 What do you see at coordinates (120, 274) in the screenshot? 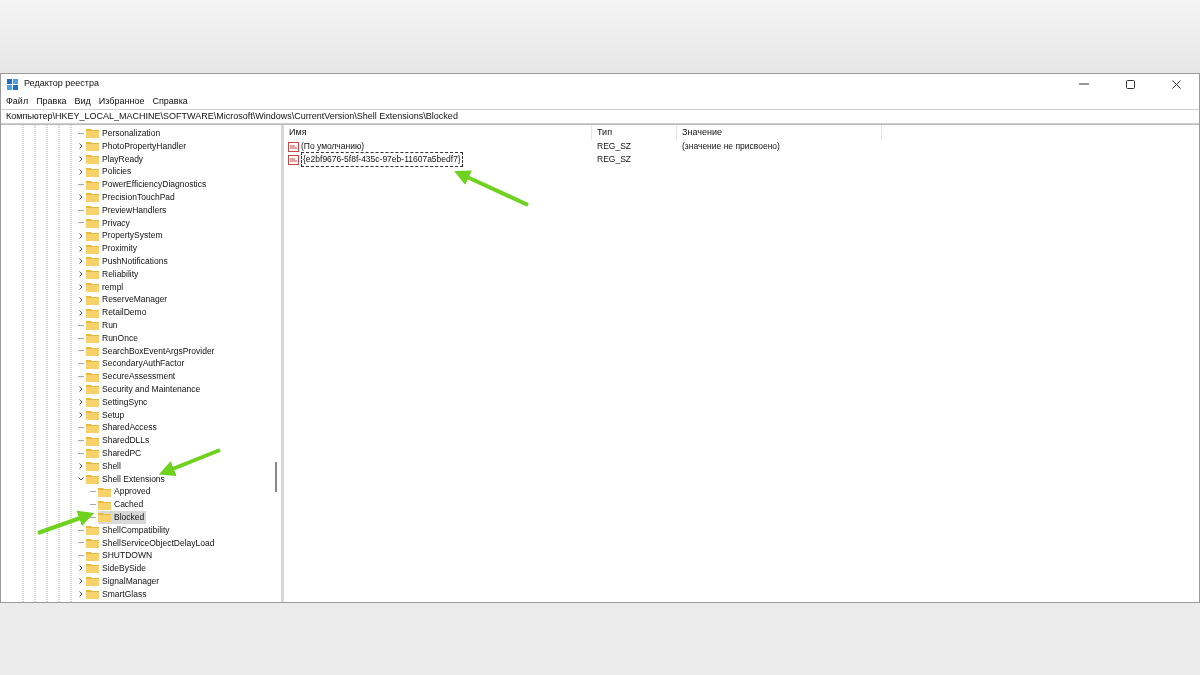
I see `tree-item: Reliability` at bounding box center [120, 274].